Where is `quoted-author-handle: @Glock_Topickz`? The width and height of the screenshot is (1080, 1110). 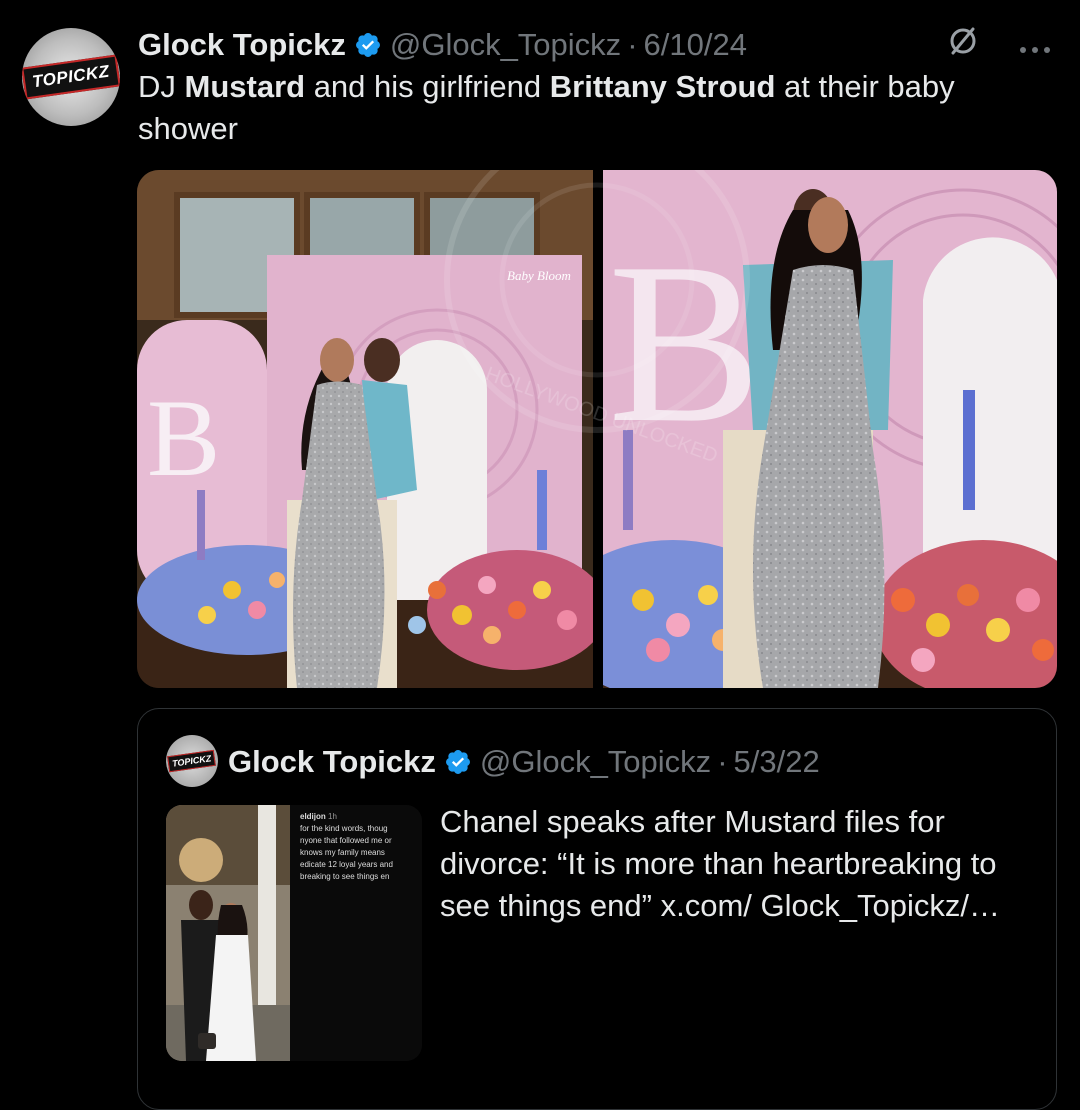
quoted-author-handle: @Glock_Topickz is located at coordinates (595, 762).